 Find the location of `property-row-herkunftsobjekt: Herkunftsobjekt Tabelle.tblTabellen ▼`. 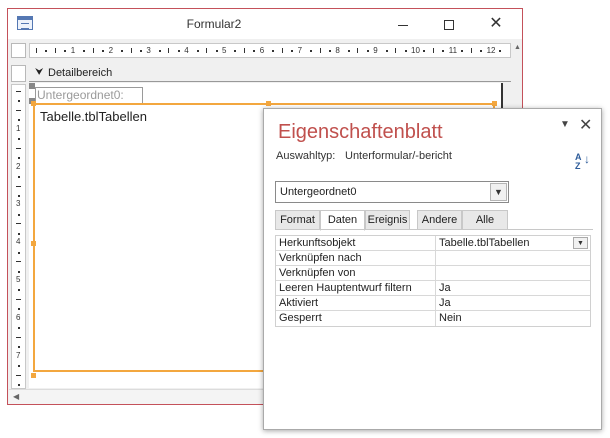

property-row-herkunftsobjekt: Herkunftsobjekt Tabelle.tblTabellen ▼ is located at coordinates (433, 243).